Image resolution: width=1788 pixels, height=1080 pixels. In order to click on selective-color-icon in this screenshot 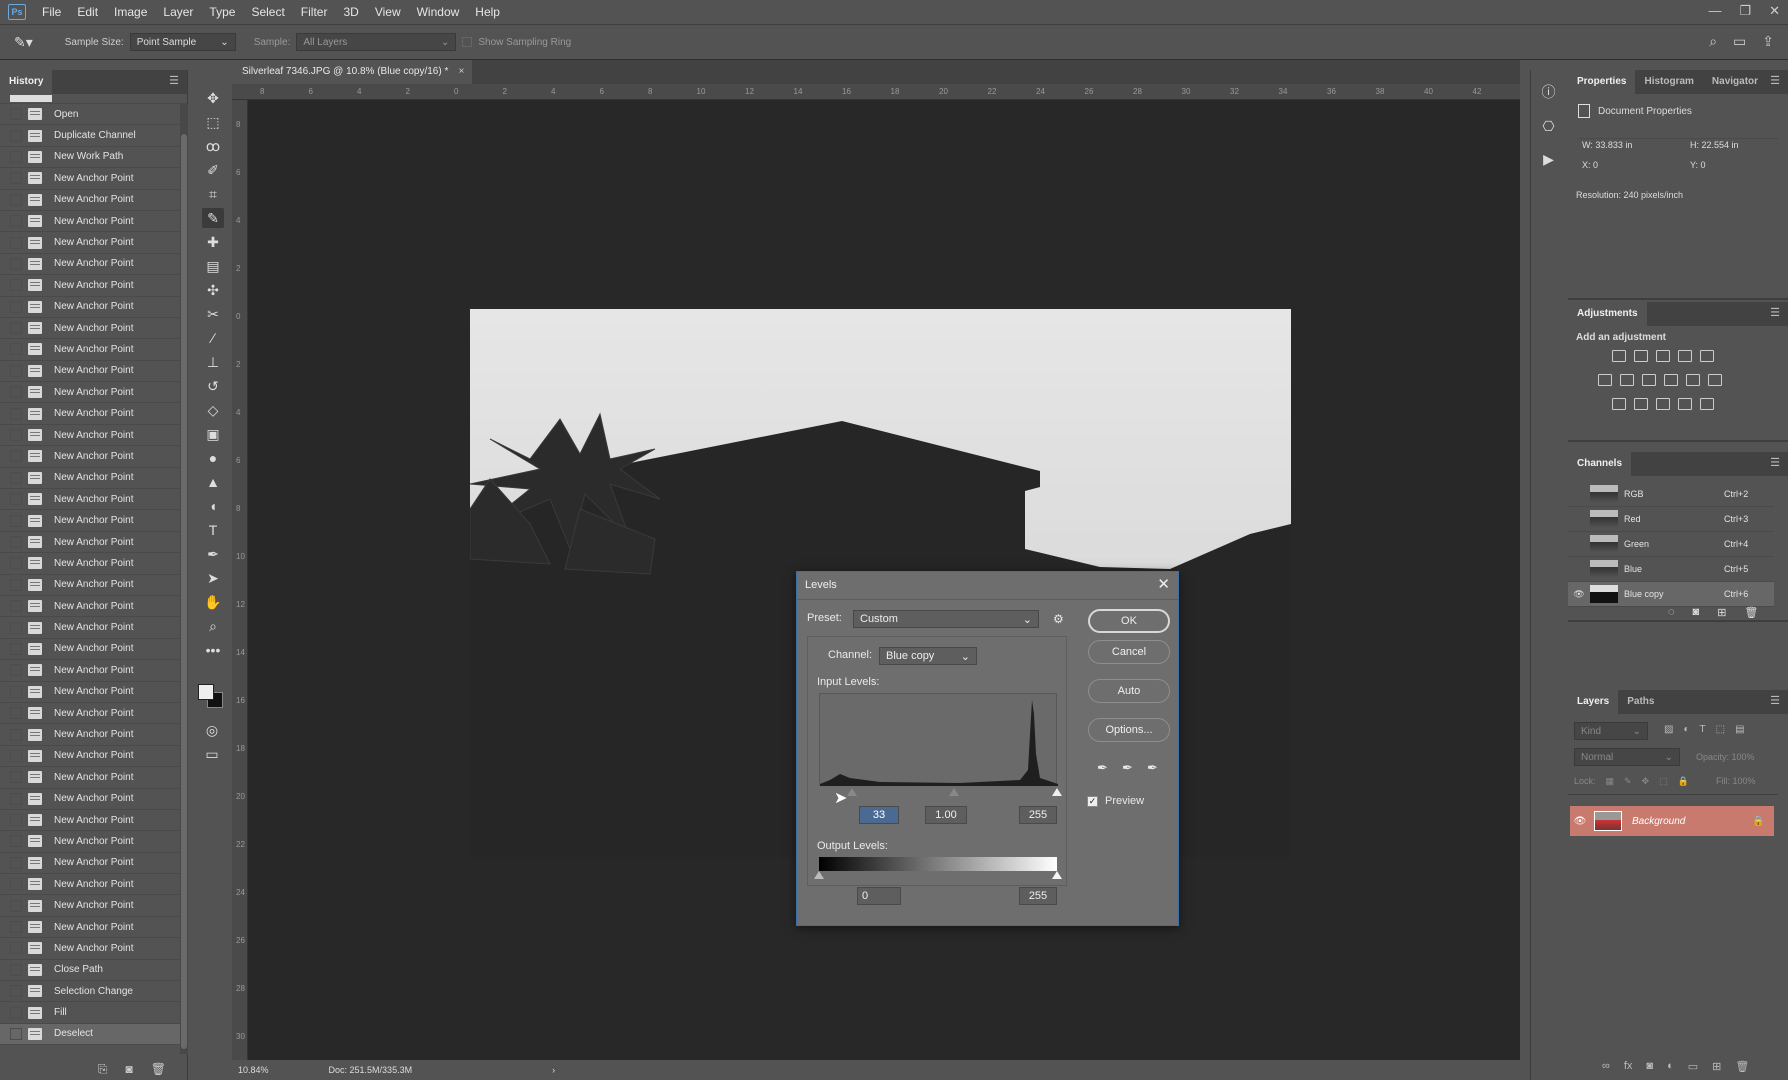, I will do `click(1685, 404)`.